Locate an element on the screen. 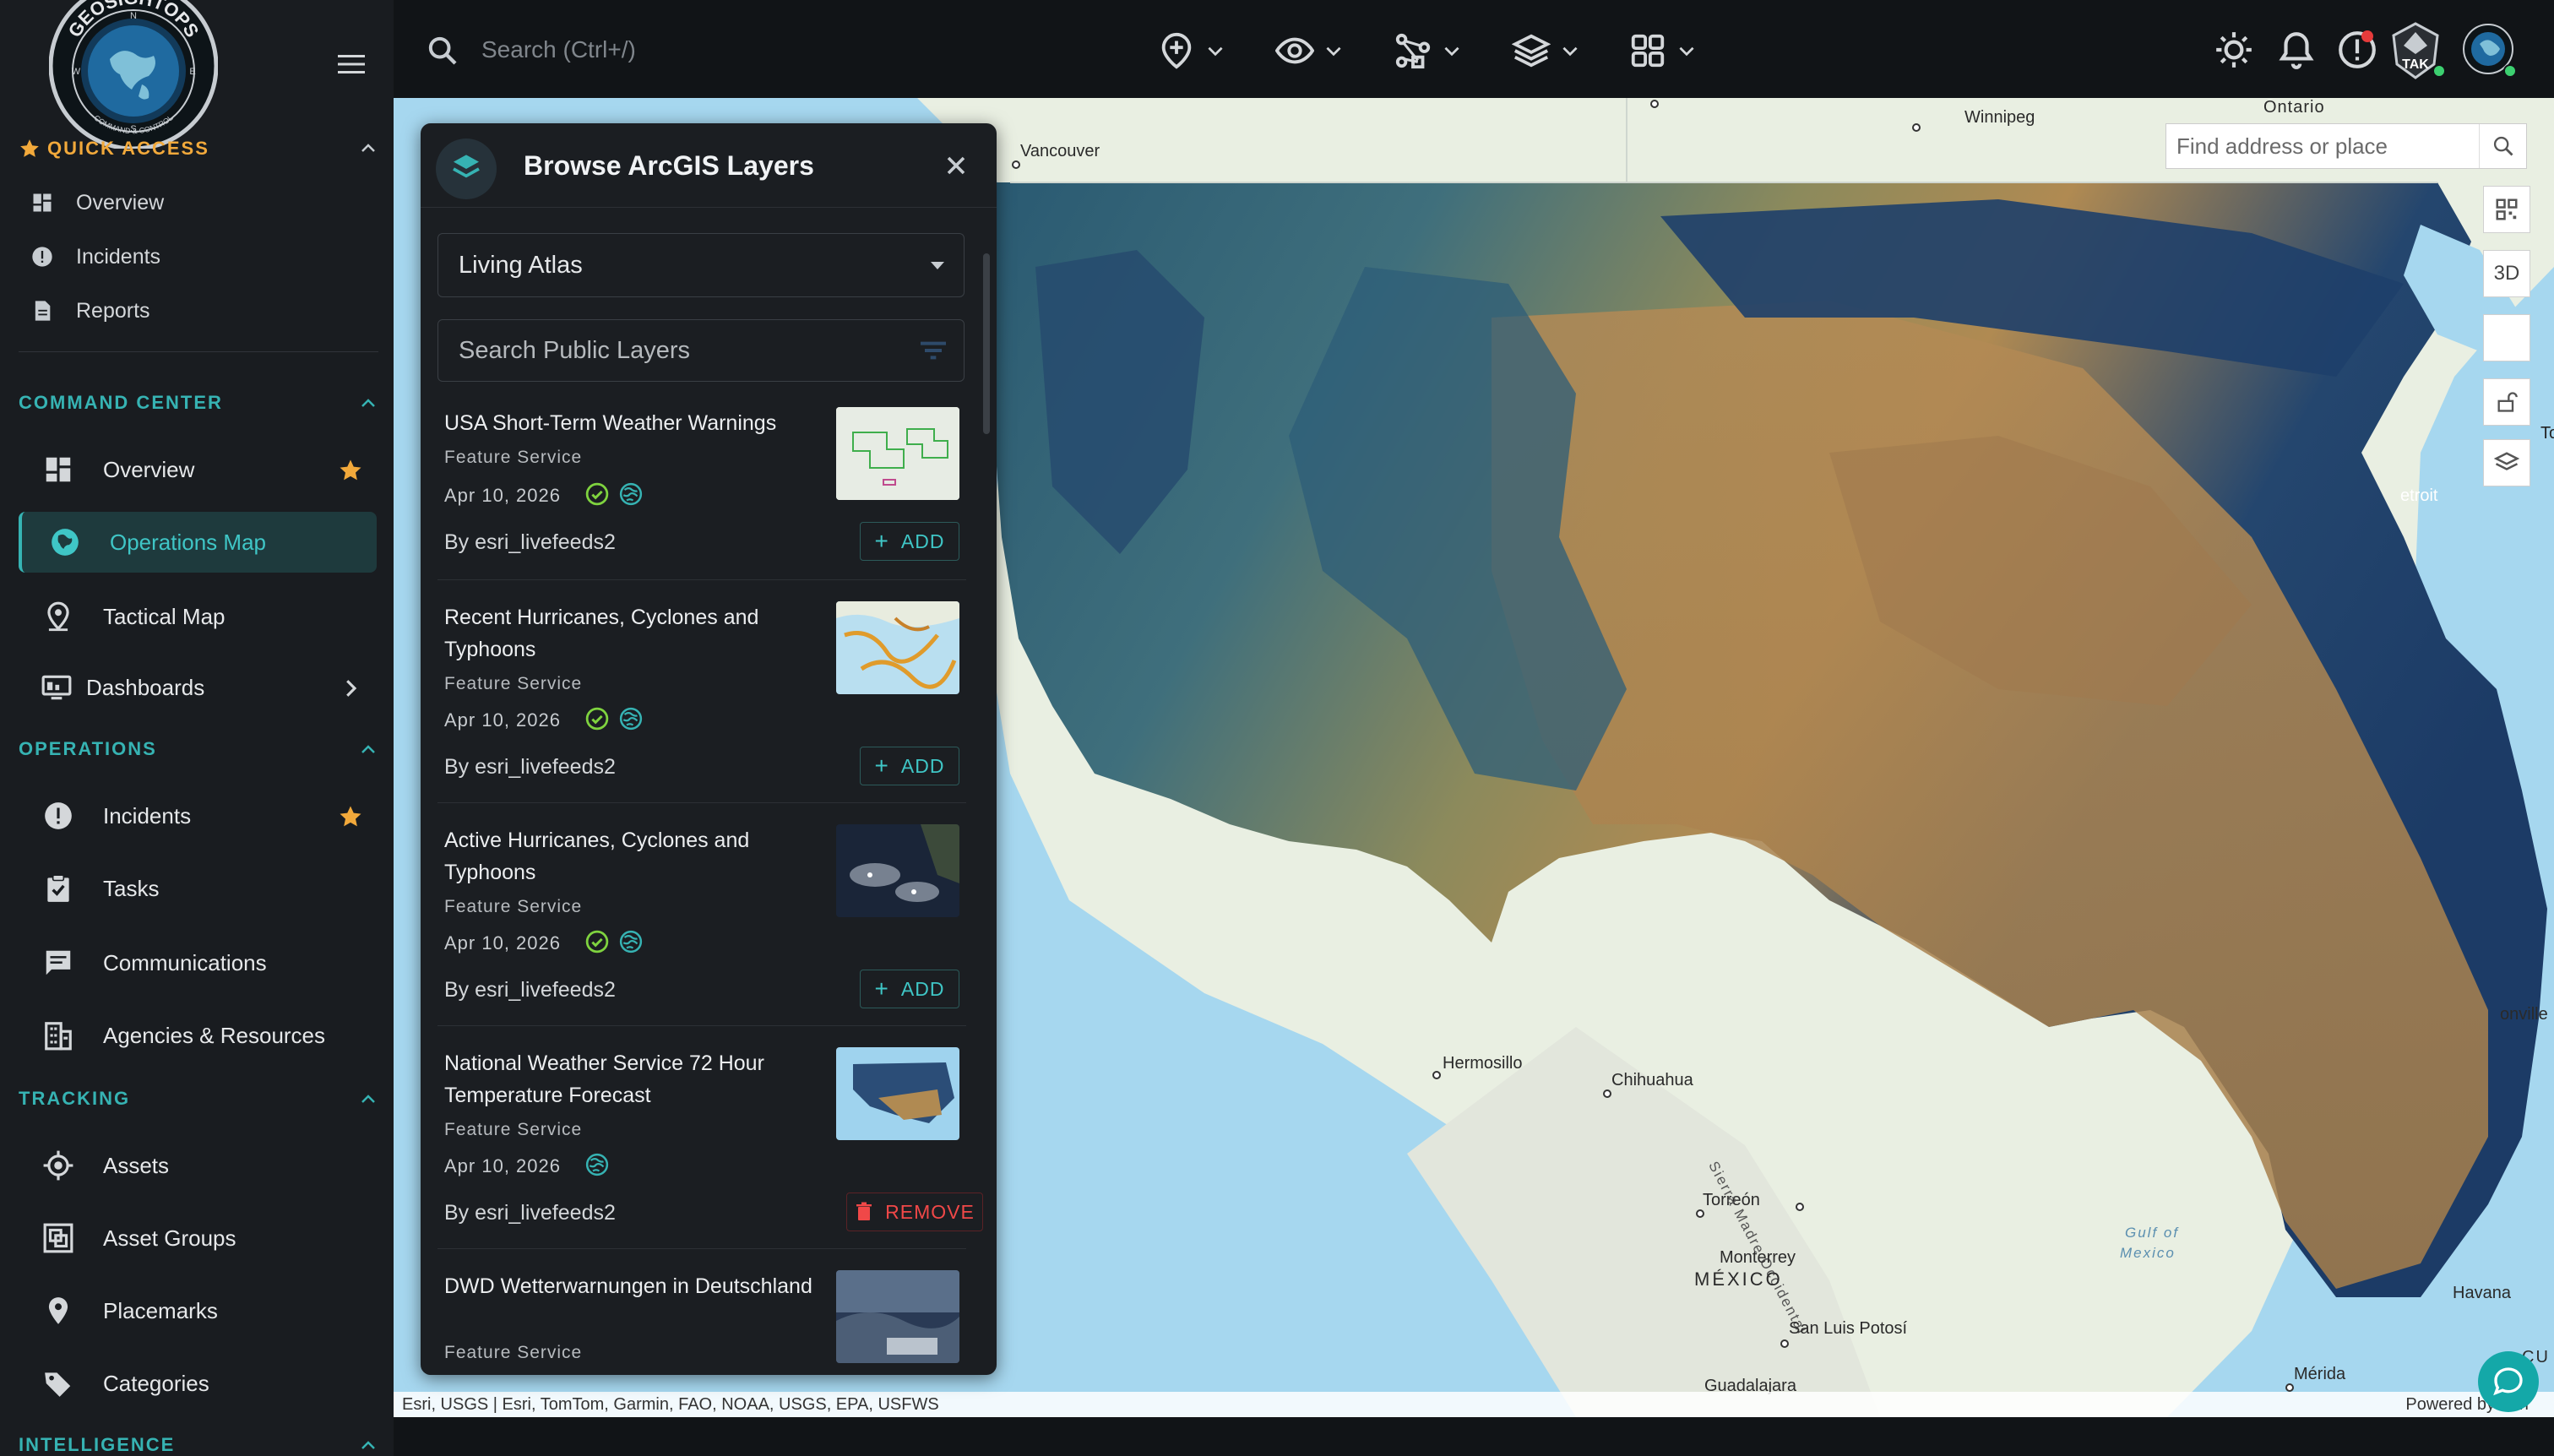  menu-toggle-icon is located at coordinates (351, 64).